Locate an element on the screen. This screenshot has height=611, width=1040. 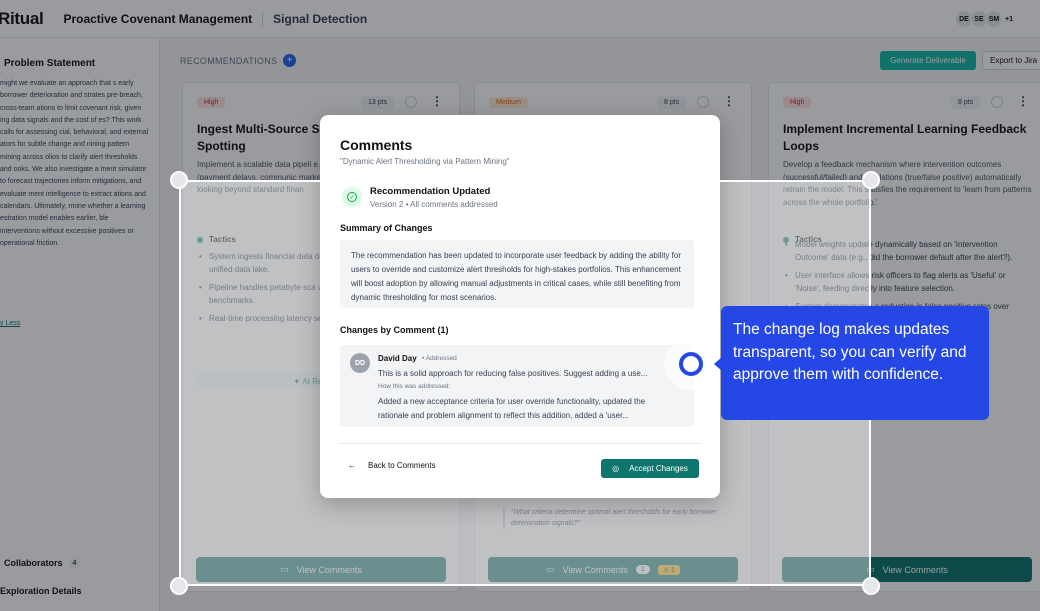
accept-changes-button: ◎ Accept Changes is located at coordinates (650, 468).